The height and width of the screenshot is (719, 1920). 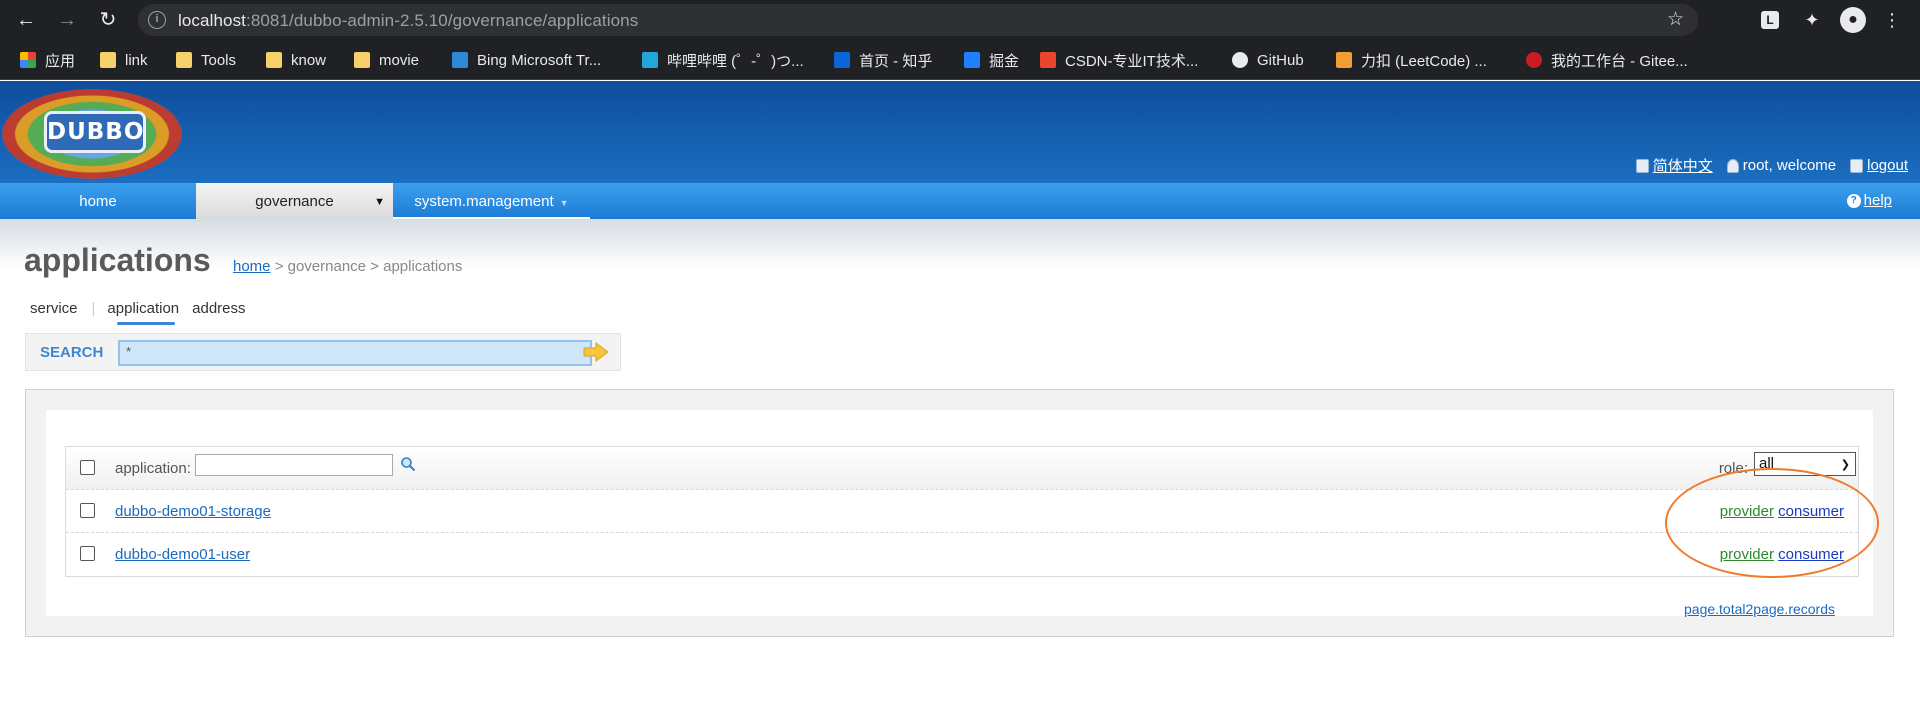 What do you see at coordinates (1853, 201) in the screenshot?
I see `help-icon: ?` at bounding box center [1853, 201].